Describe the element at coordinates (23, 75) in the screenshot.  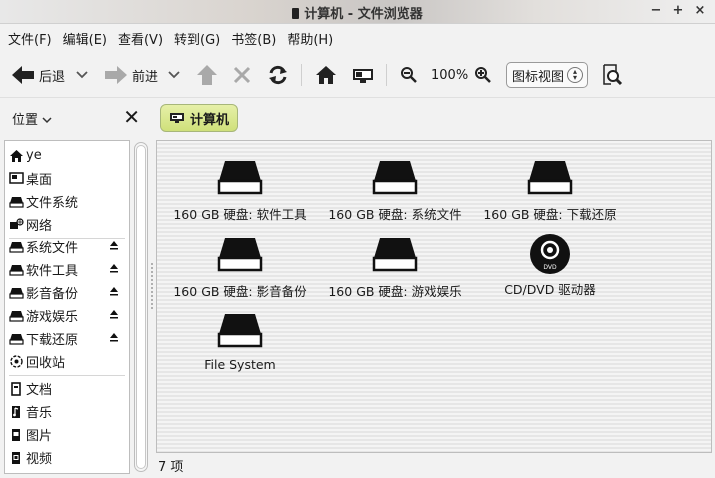
I see `arrow-left-icon` at that location.